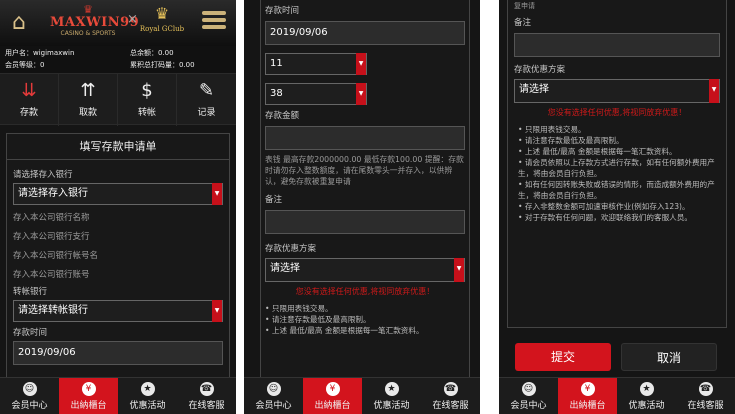 Image resolution: width=735 pixels, height=414 pixels. Describe the element at coordinates (274, 200) in the screenshot. I see `remark-label: 备注` at that location.